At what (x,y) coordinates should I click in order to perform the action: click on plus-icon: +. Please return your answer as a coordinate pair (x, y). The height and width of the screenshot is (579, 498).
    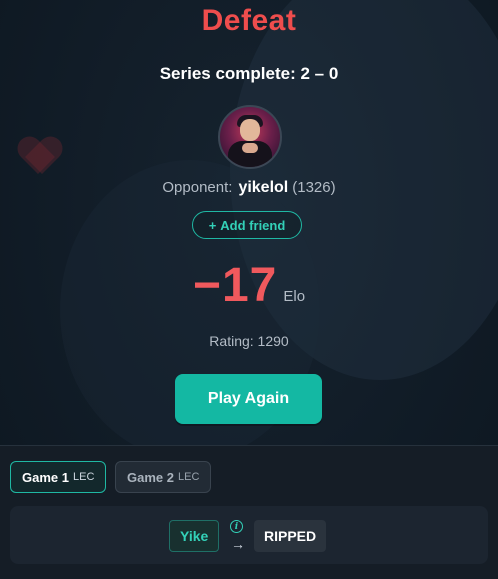
    Looking at the image, I should click on (212, 225).